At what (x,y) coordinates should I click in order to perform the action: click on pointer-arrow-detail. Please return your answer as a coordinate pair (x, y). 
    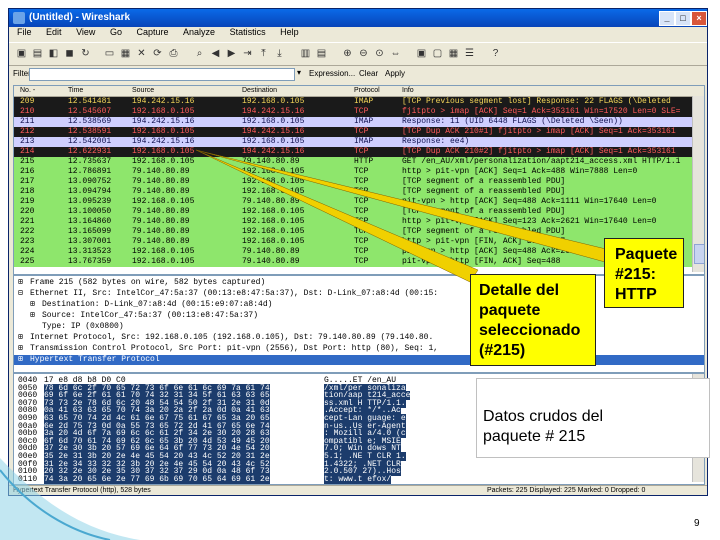
    Looking at the image, I should click on (337, 216).